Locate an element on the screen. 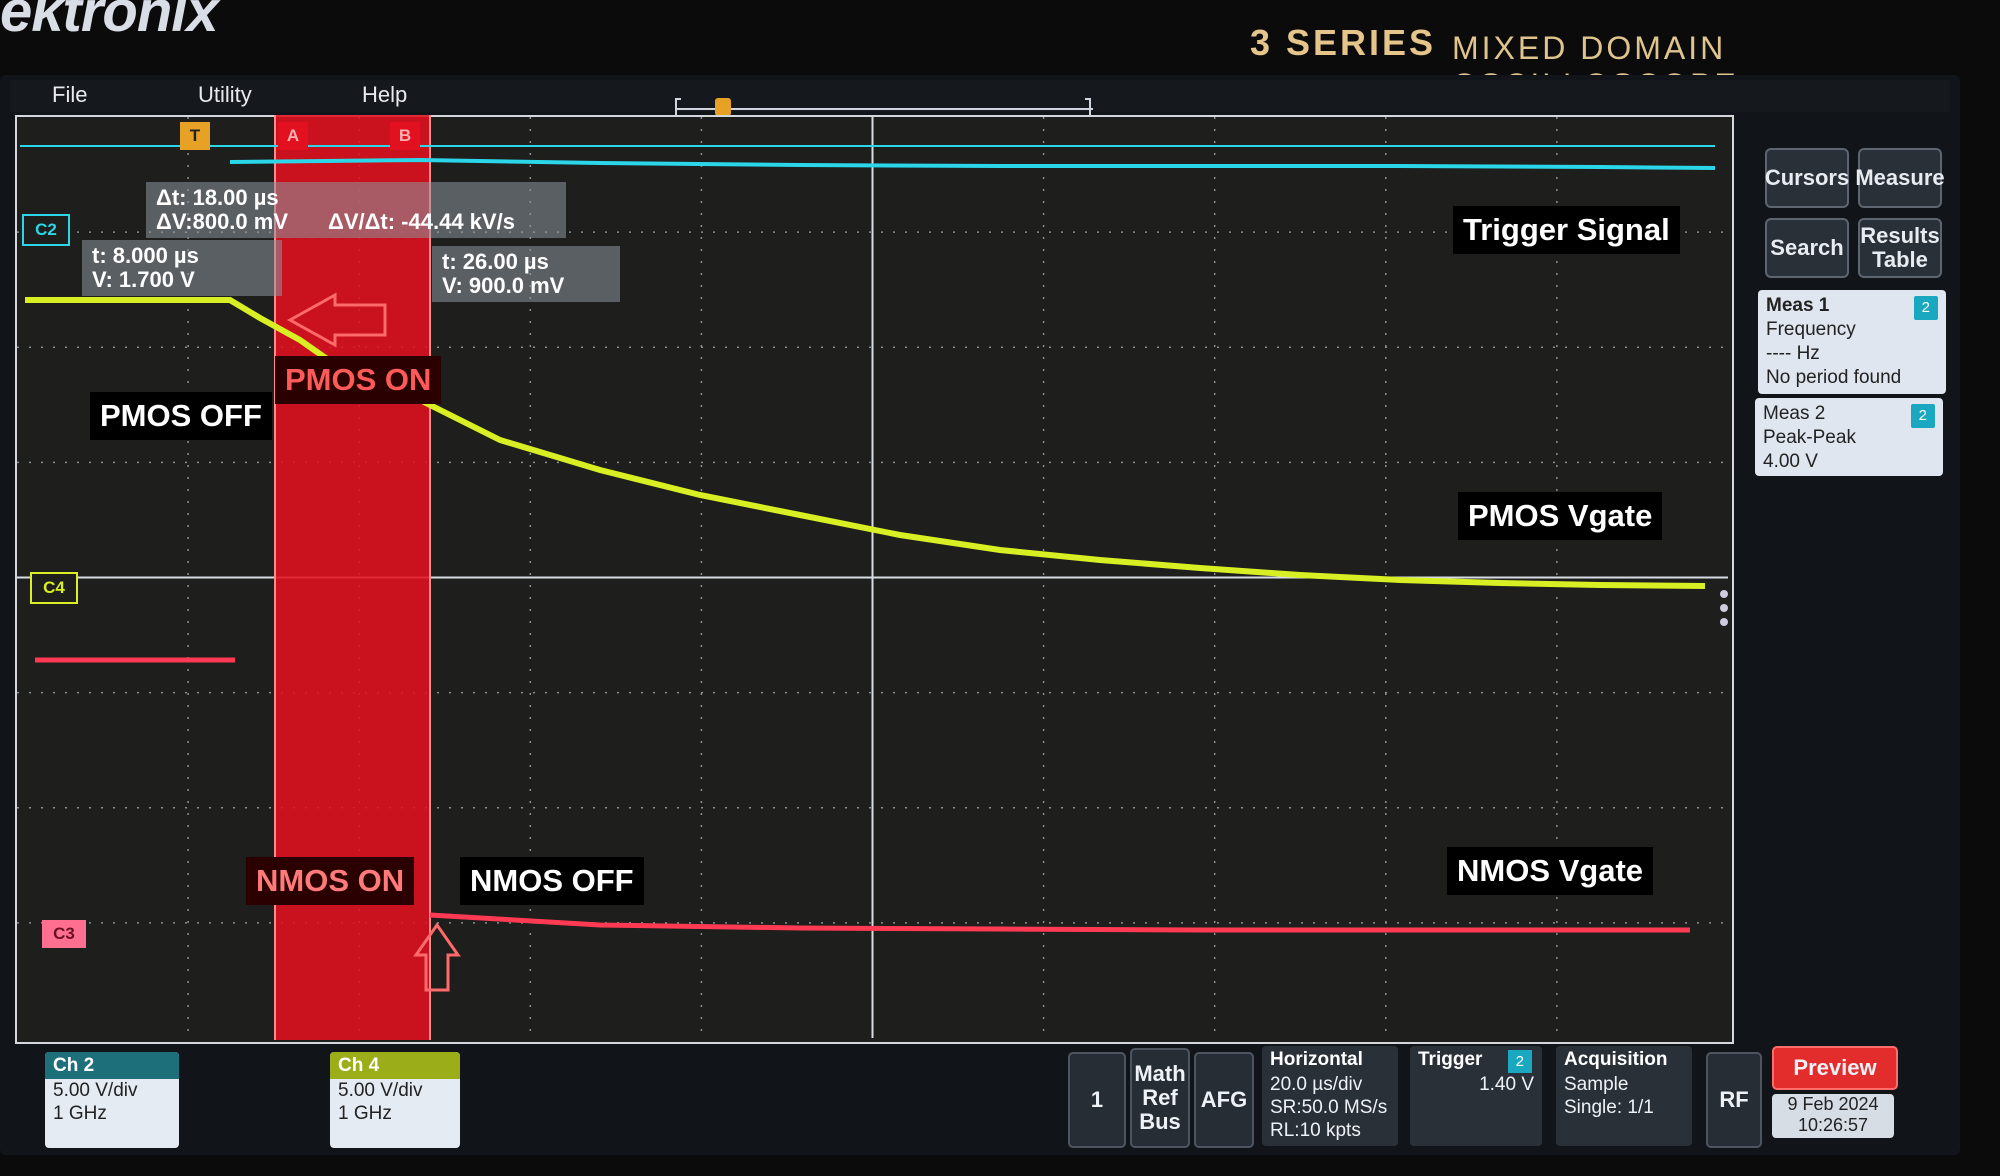  search-button: Search is located at coordinates (1807, 248).